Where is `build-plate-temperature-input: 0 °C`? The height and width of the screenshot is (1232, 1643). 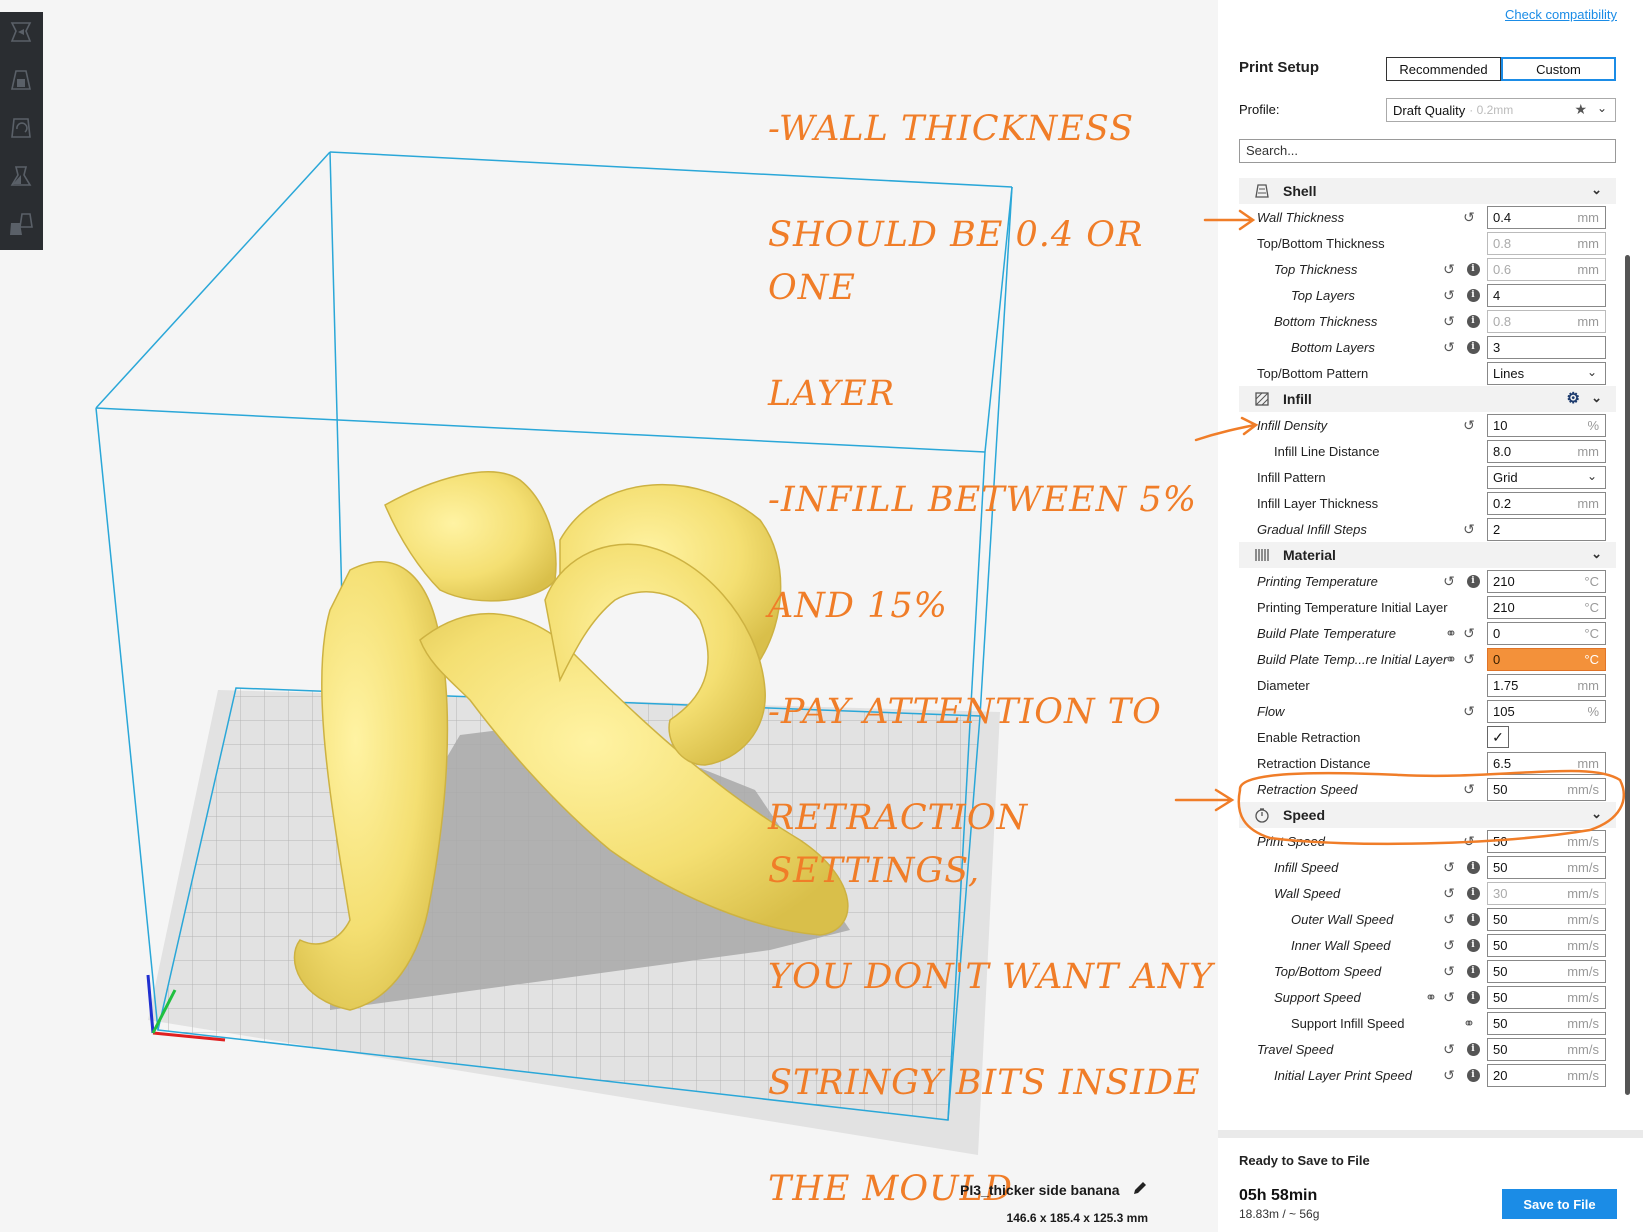 build-plate-temperature-input: 0 °C is located at coordinates (1546, 633).